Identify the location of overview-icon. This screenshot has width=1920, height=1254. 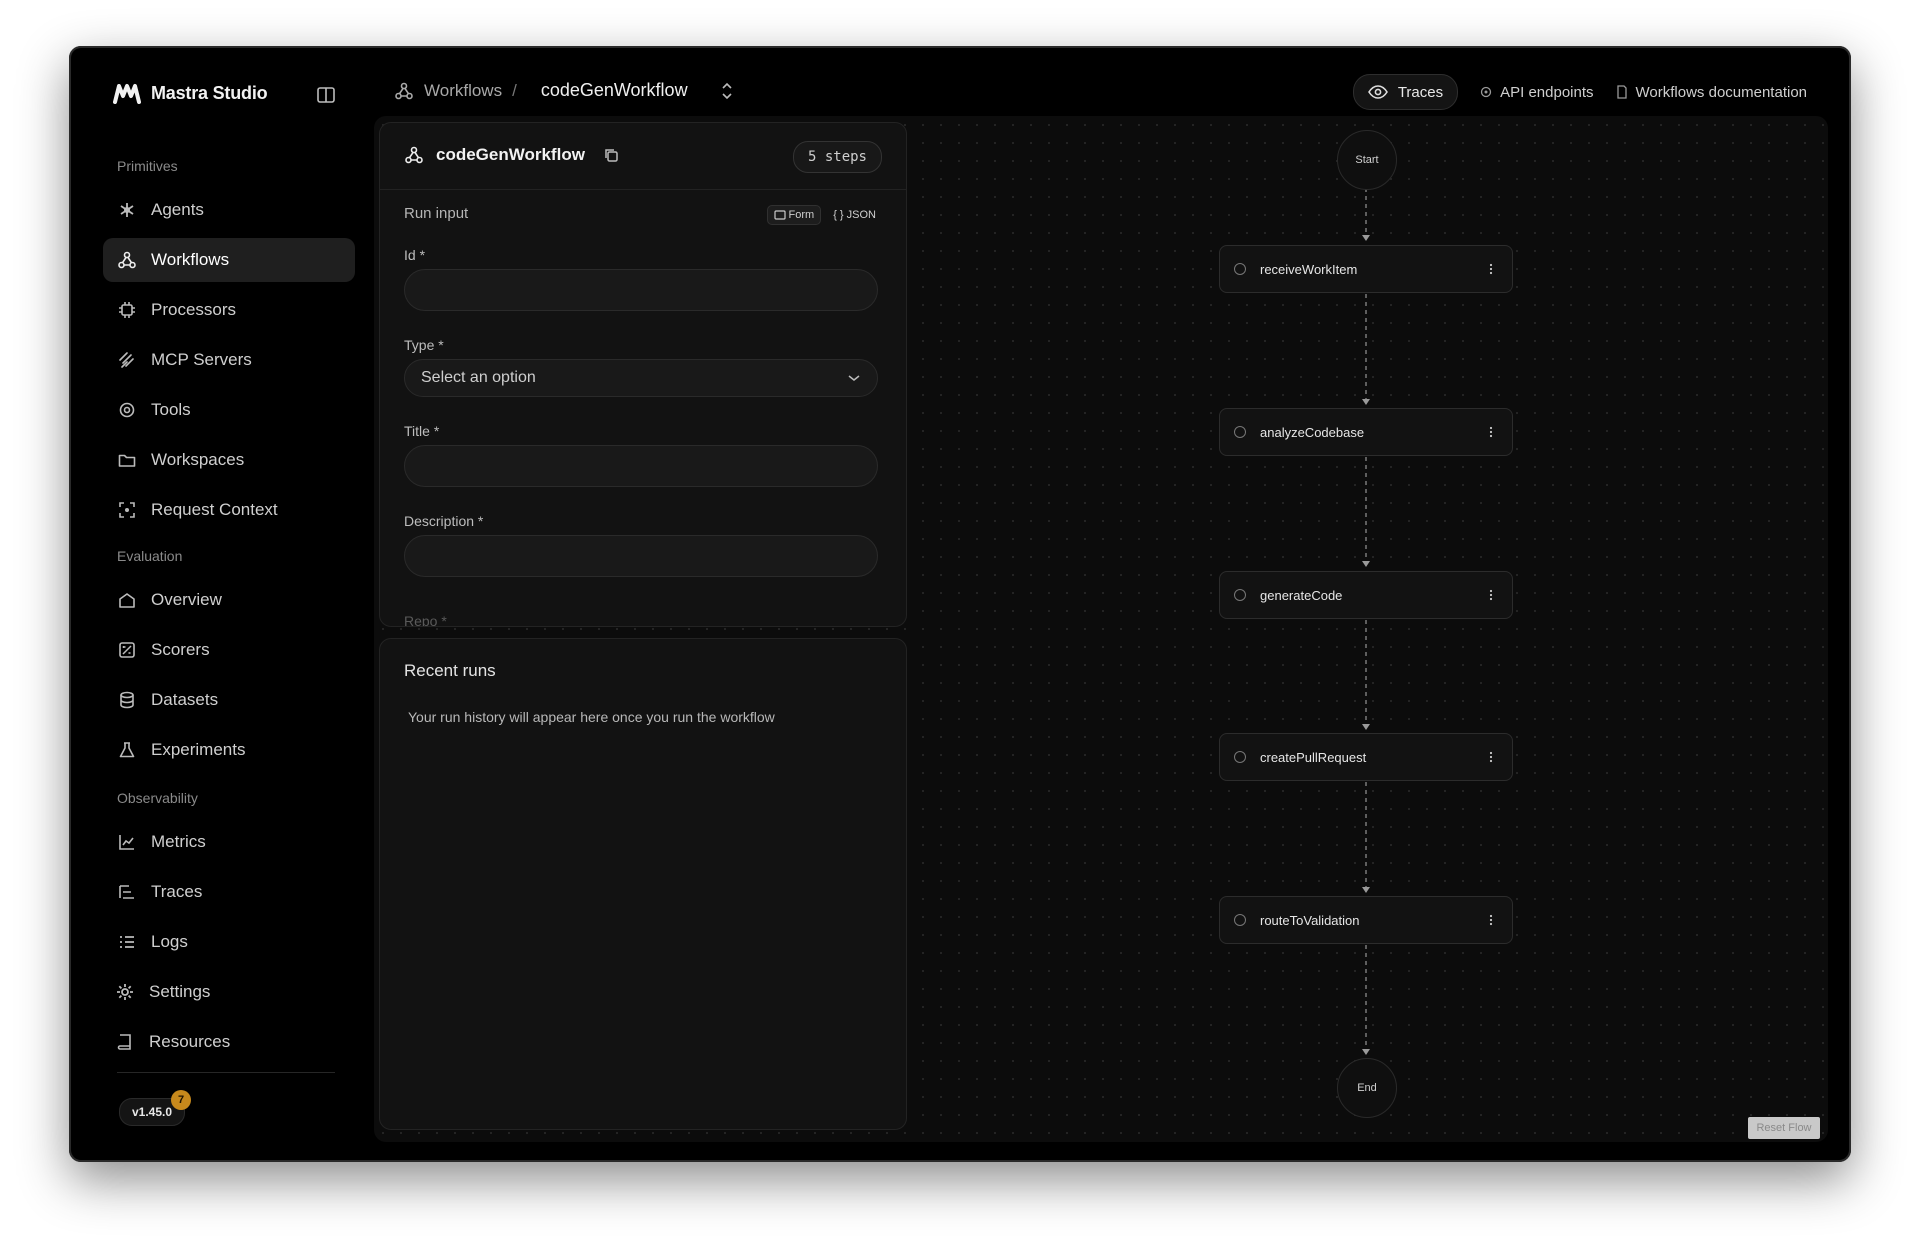
(127, 600).